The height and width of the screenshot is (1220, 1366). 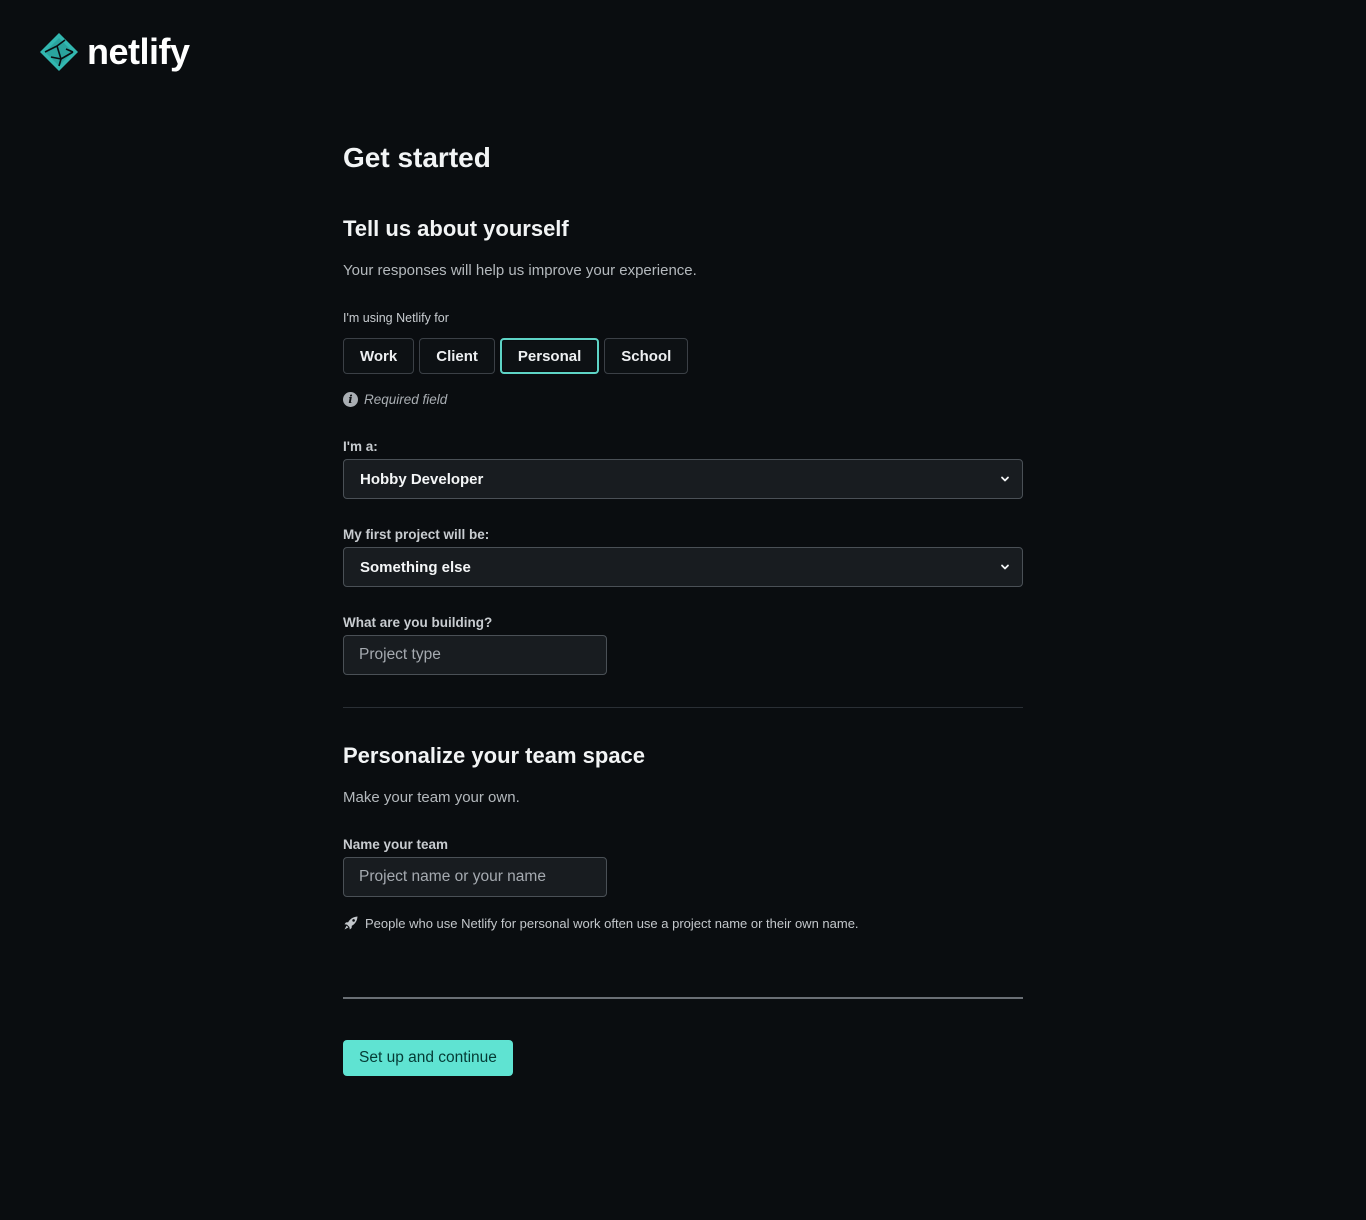 I want to click on role-select-value: Hobby Developer, so click(x=422, y=479).